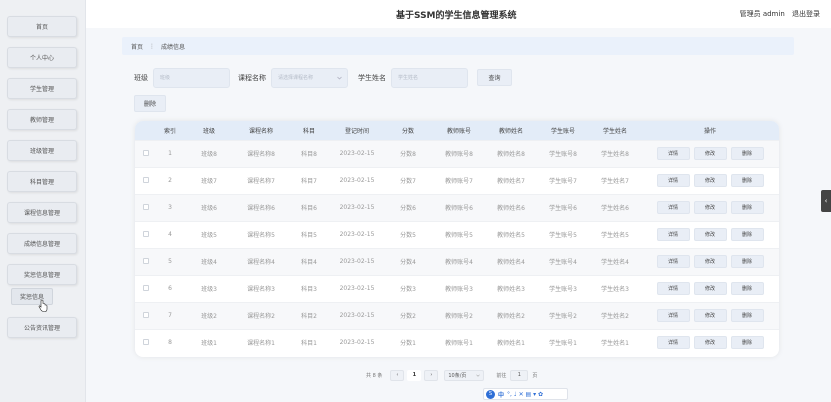  Describe the element at coordinates (511, 234) in the screenshot. I see `cell-teacher-name: 教师姓名5` at that location.